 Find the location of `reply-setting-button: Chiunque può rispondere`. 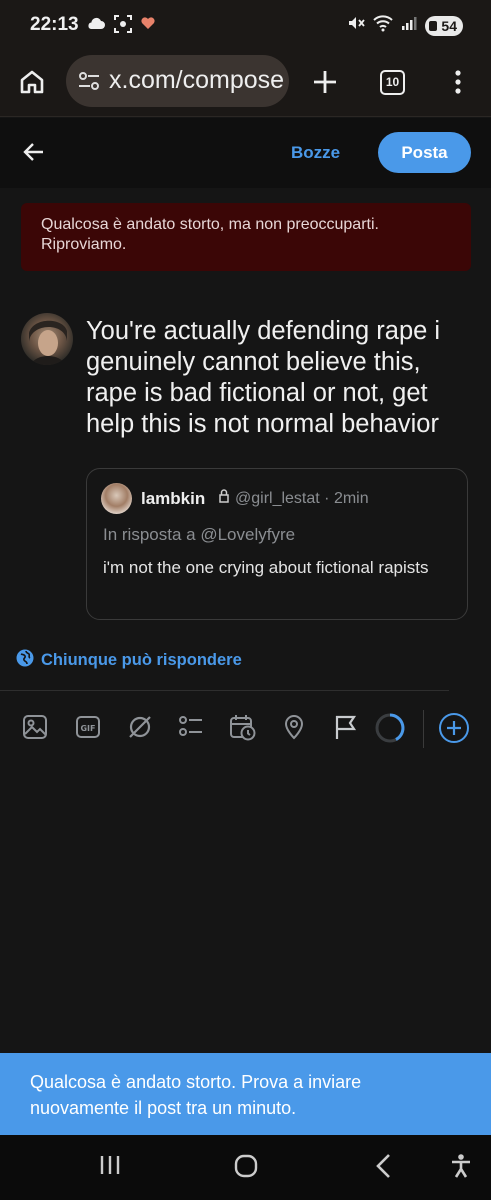

reply-setting-button: Chiunque può rispondere is located at coordinates (129, 660).